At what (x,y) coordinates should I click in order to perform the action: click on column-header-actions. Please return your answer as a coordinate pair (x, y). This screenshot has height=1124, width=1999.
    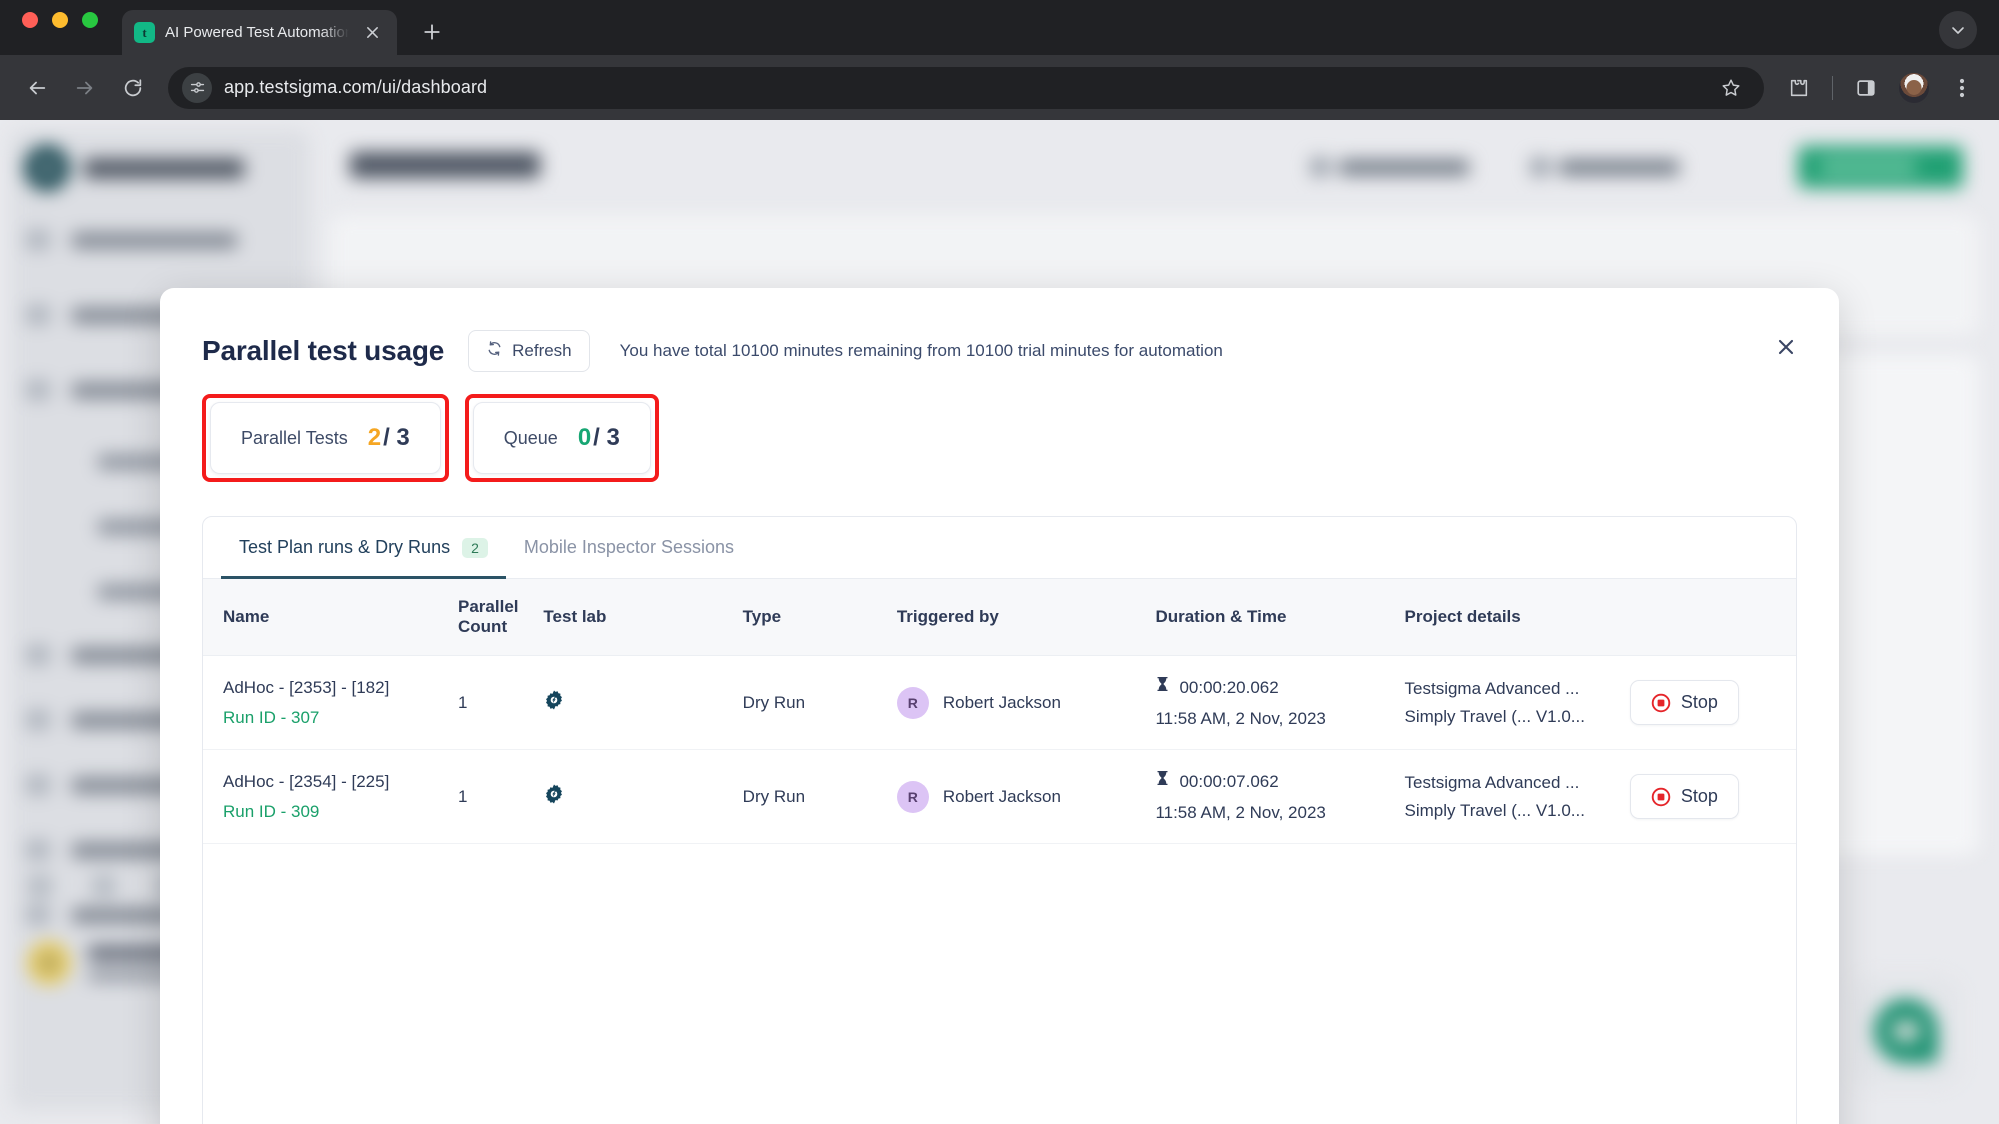
    Looking at the image, I should click on (1712, 617).